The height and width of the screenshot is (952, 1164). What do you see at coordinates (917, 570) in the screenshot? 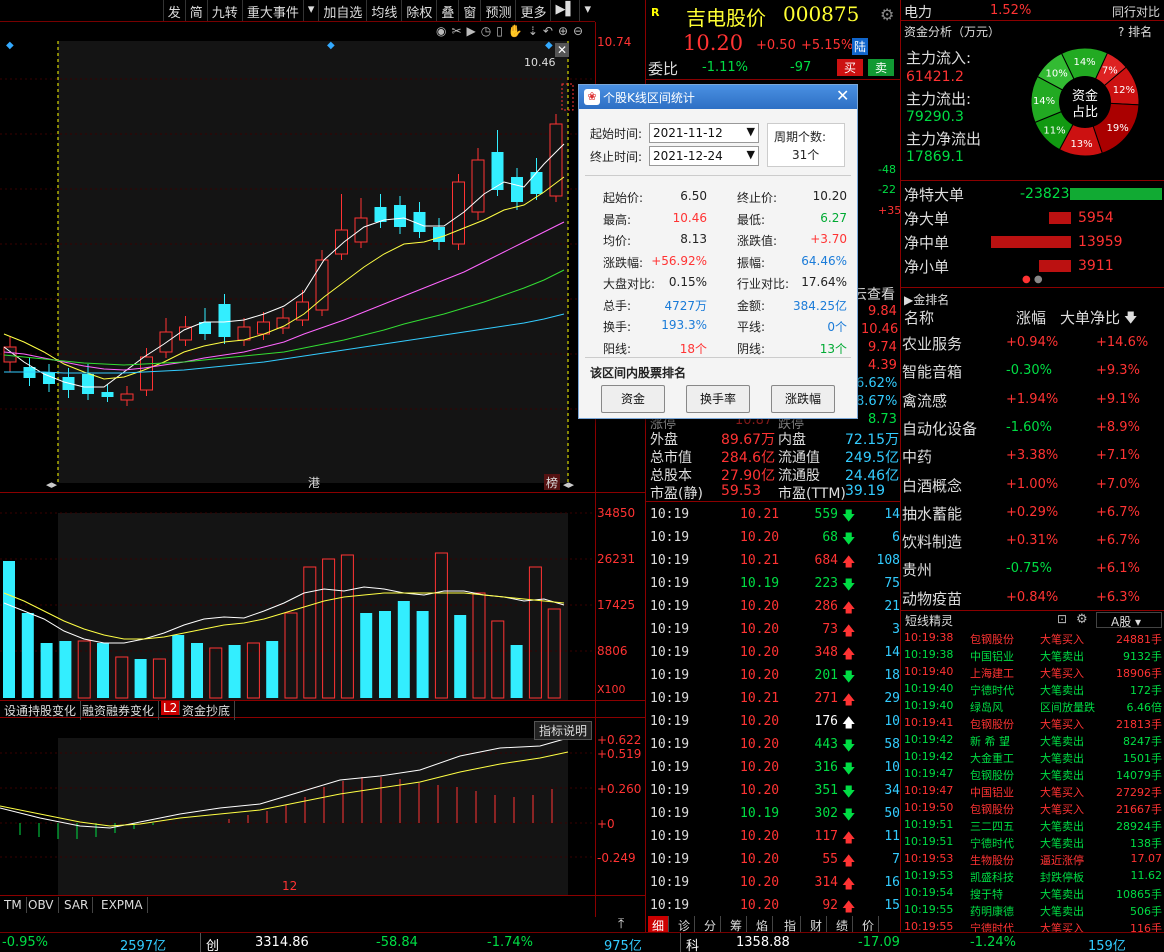
I see `concept-name: 贵州` at bounding box center [917, 570].